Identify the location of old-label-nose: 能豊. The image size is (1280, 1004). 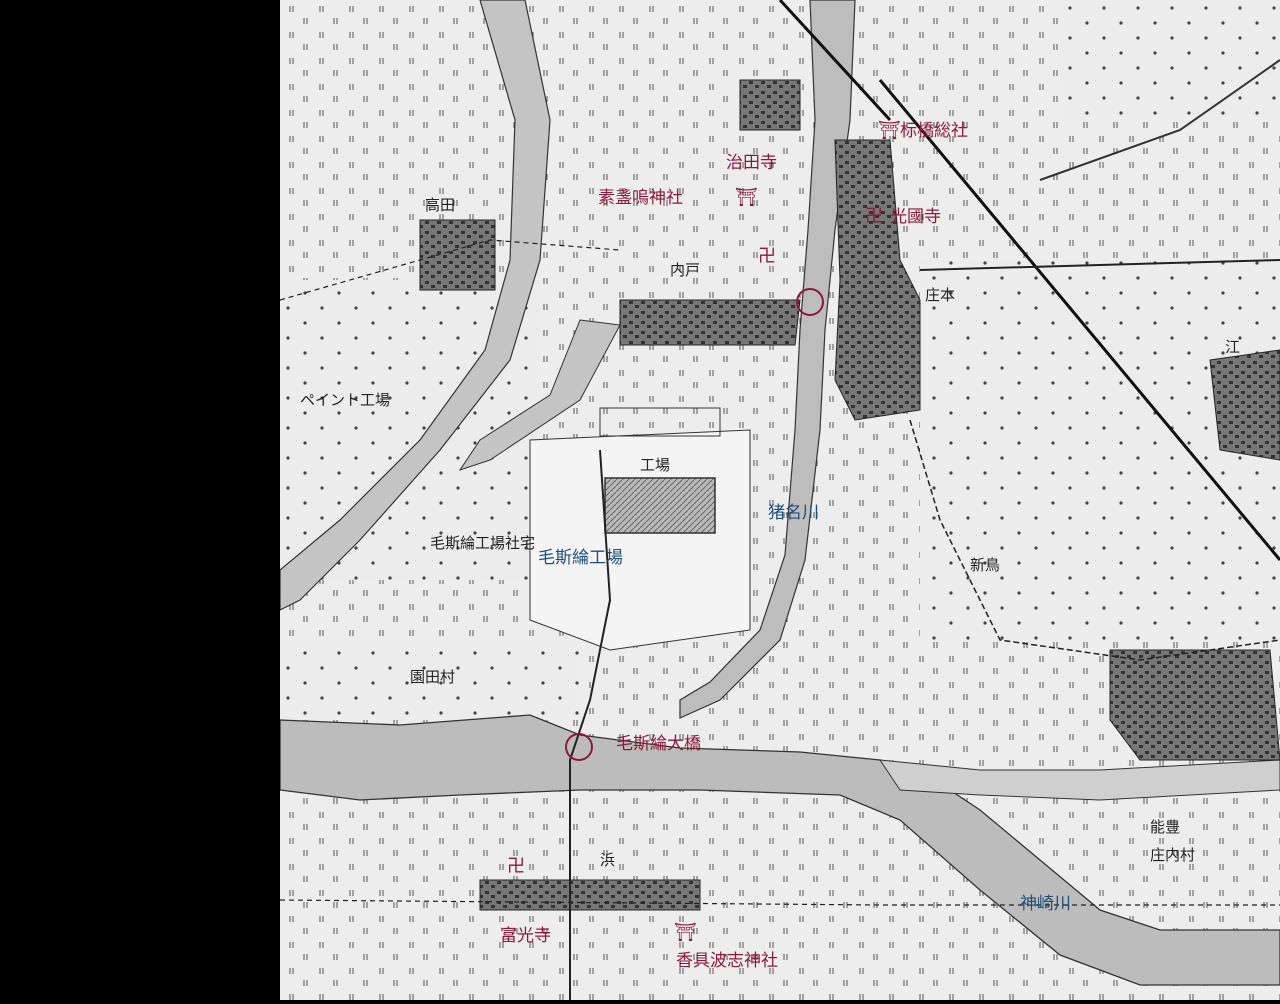
(1165, 827).